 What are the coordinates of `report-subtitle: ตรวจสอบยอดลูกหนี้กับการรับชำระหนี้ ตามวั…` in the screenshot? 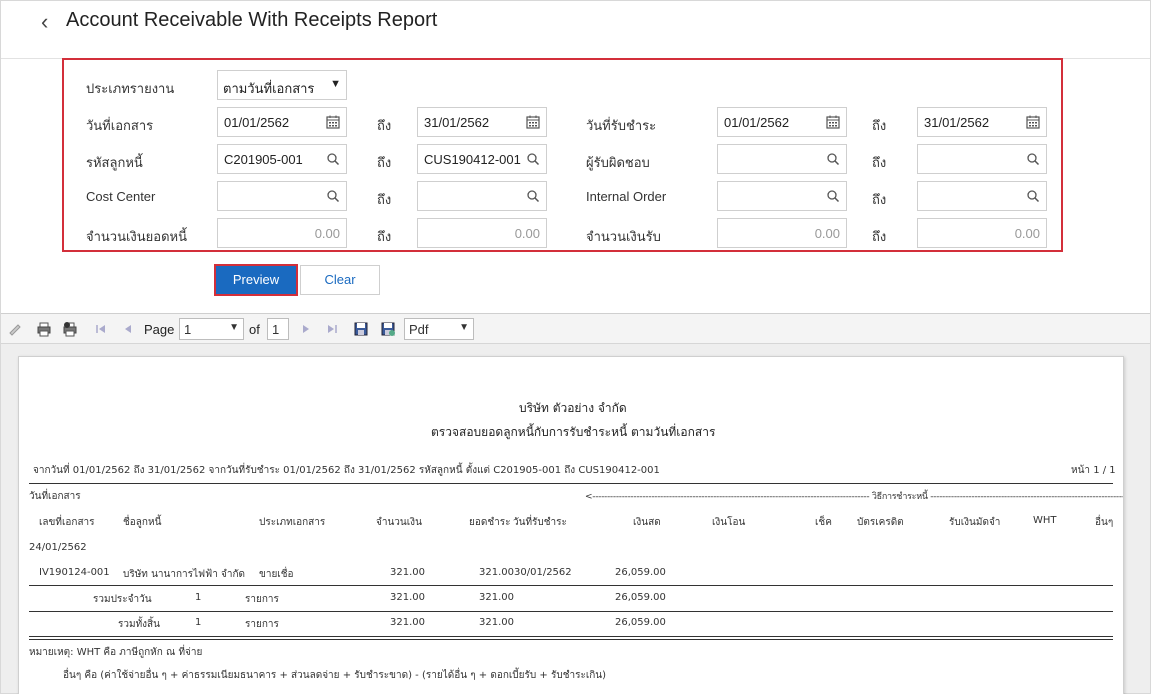 It's located at (573, 432).